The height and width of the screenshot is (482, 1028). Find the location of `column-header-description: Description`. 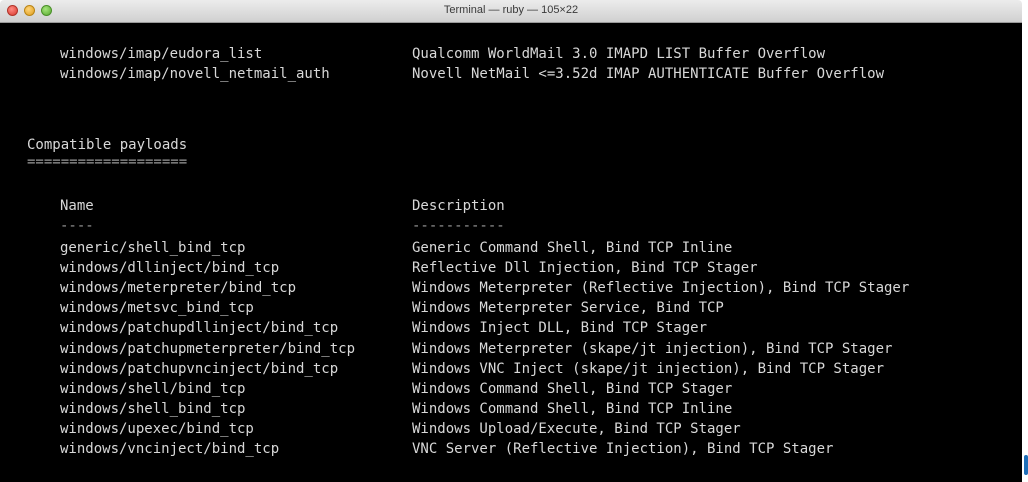

column-header-description: Description is located at coordinates (458, 206).